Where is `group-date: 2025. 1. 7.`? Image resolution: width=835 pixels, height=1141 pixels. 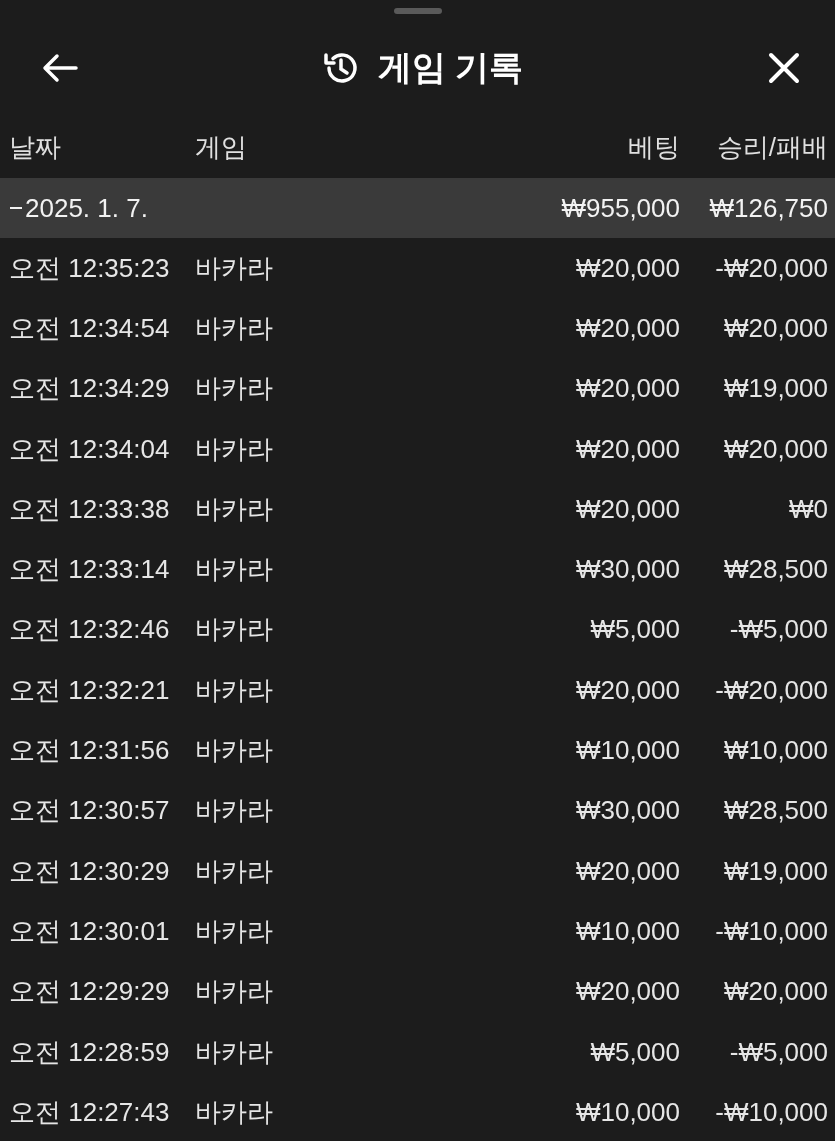 group-date: 2025. 1. 7. is located at coordinates (86, 208).